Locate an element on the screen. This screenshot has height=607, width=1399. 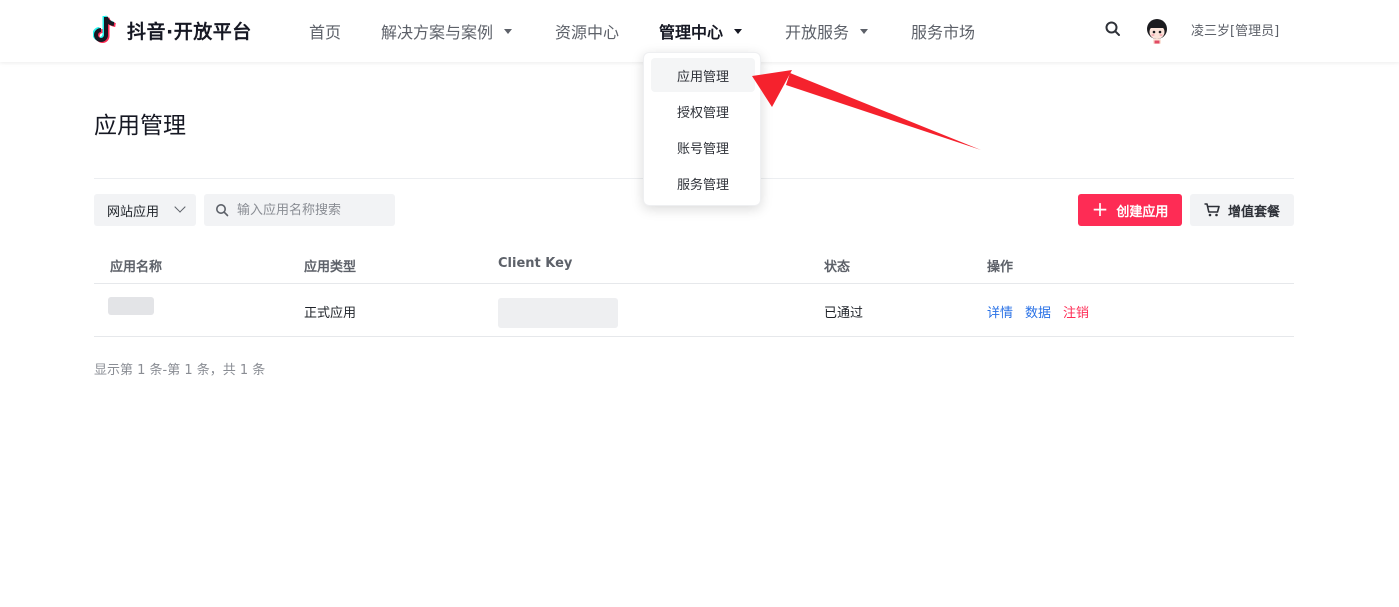
create-app-button: + 创建应用 is located at coordinates (1130, 210).